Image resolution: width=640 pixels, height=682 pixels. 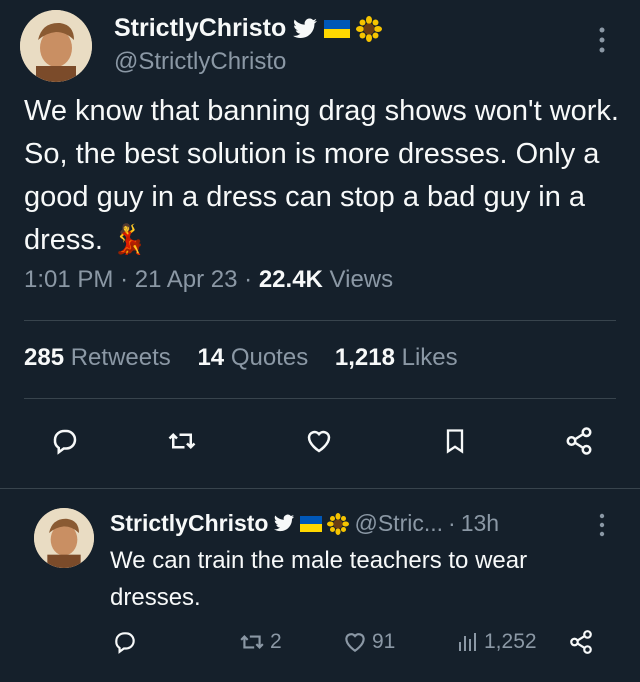 I want to click on display-name-row: StrictlyChristo, so click(x=248, y=28).